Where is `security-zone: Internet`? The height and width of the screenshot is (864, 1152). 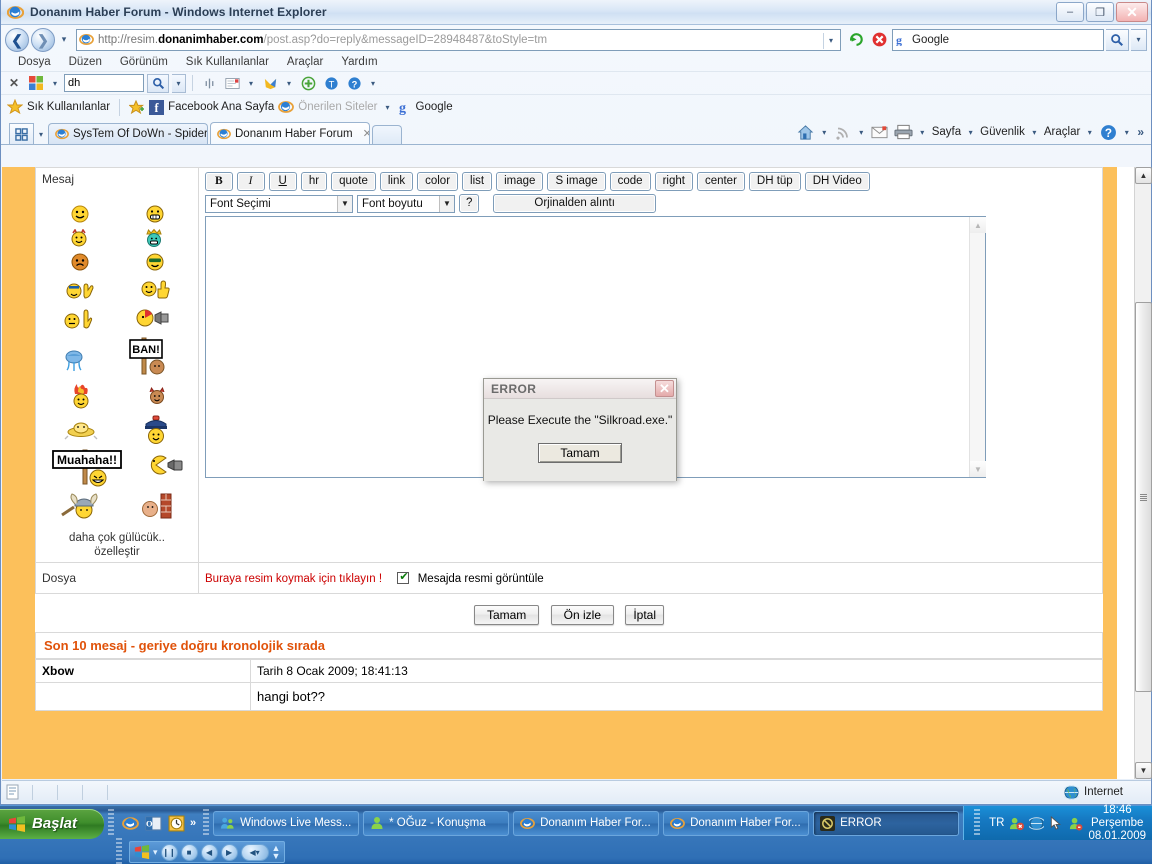
security-zone: Internet is located at coordinates (1105, 792).